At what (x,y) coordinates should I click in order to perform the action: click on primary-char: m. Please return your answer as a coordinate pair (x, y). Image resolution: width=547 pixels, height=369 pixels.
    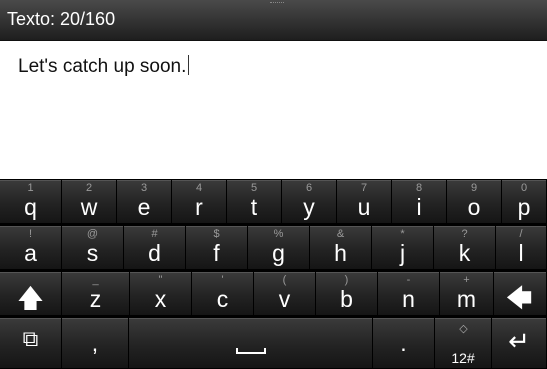
    Looking at the image, I should click on (466, 299).